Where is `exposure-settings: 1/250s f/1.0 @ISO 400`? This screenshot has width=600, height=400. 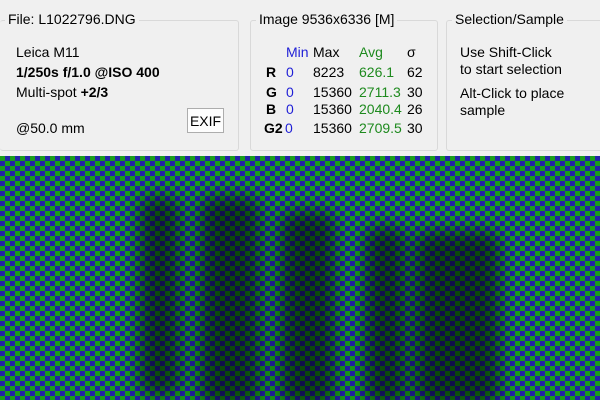
exposure-settings: 1/250s f/1.0 @ISO 400 is located at coordinates (88, 72).